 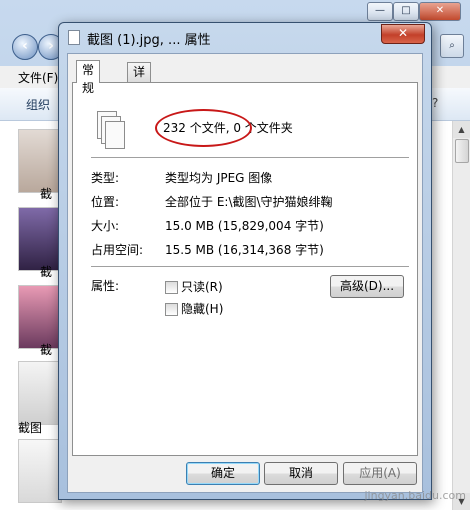 I want to click on attributes-label: 属性:, so click(x=105, y=286).